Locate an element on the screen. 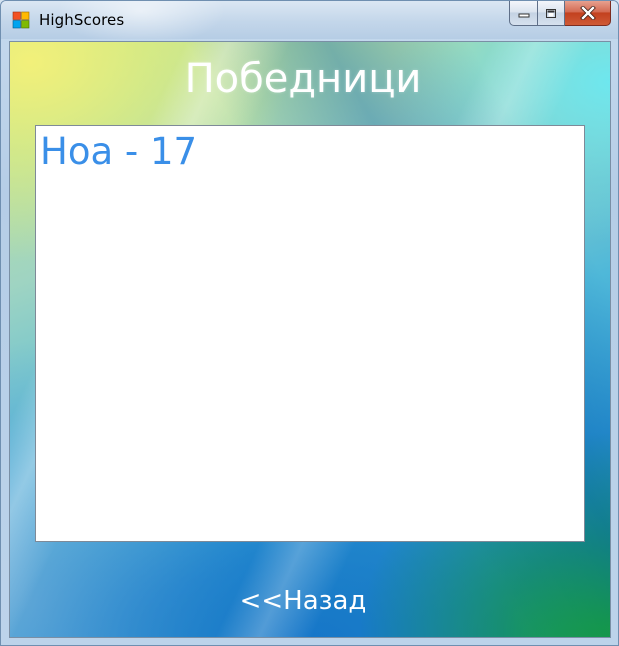 Image resolution: width=619 pixels, height=646 pixels. close-button is located at coordinates (588, 13).